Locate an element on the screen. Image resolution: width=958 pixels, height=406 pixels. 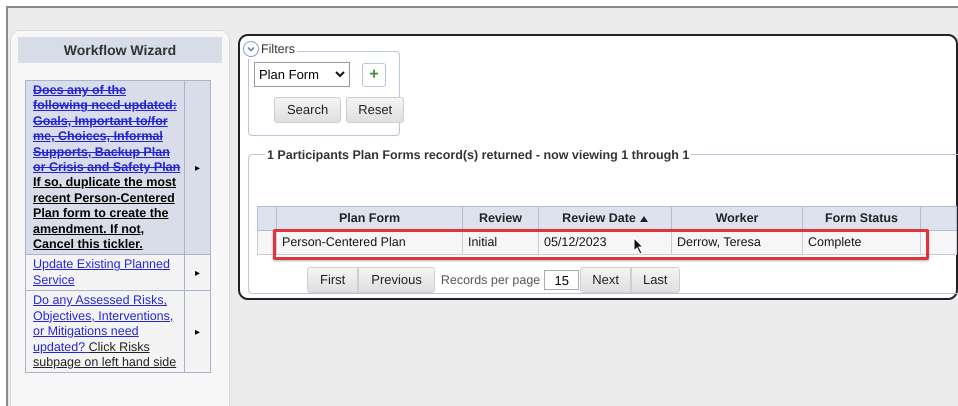
column-header: Plan Form is located at coordinates (369, 218).